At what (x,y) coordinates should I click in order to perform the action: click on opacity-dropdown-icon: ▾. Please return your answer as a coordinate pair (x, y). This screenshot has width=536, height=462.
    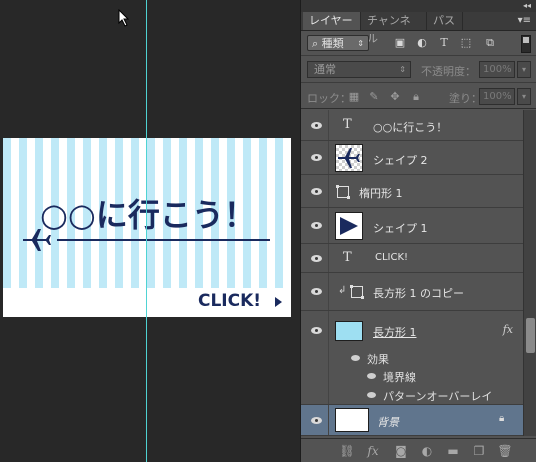
    Looking at the image, I should click on (524, 69).